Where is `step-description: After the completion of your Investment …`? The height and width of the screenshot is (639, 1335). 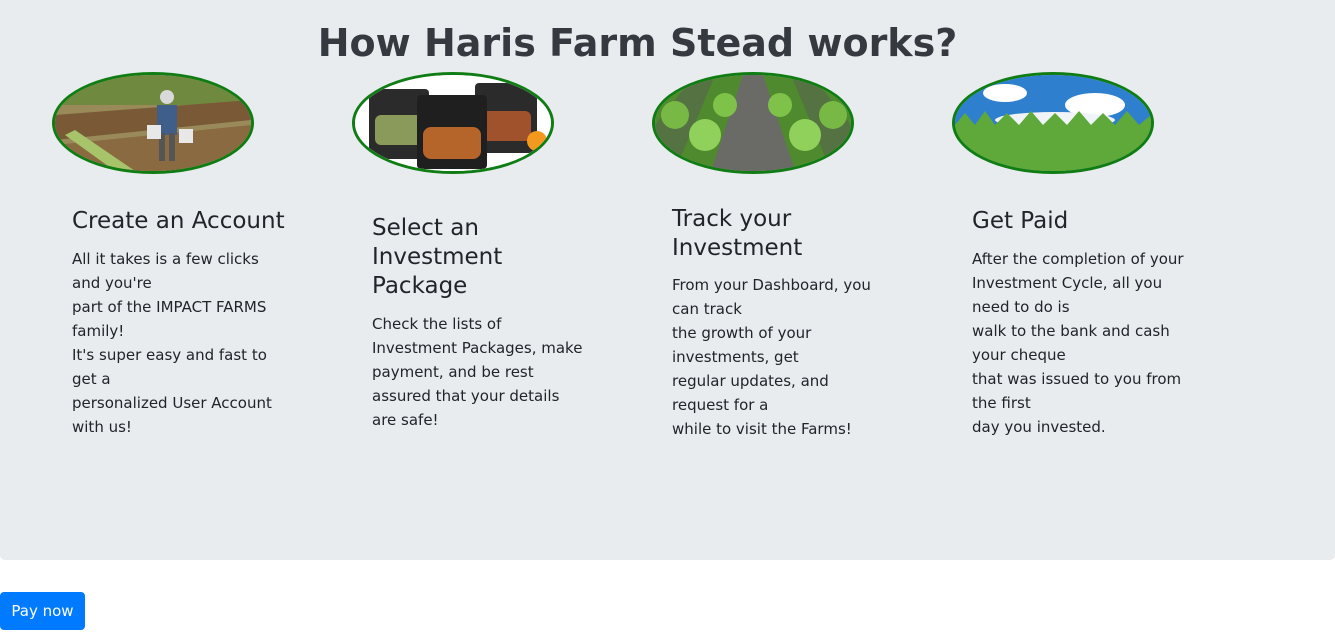 step-description: After the completion of your Investment … is located at coordinates (1078, 343).